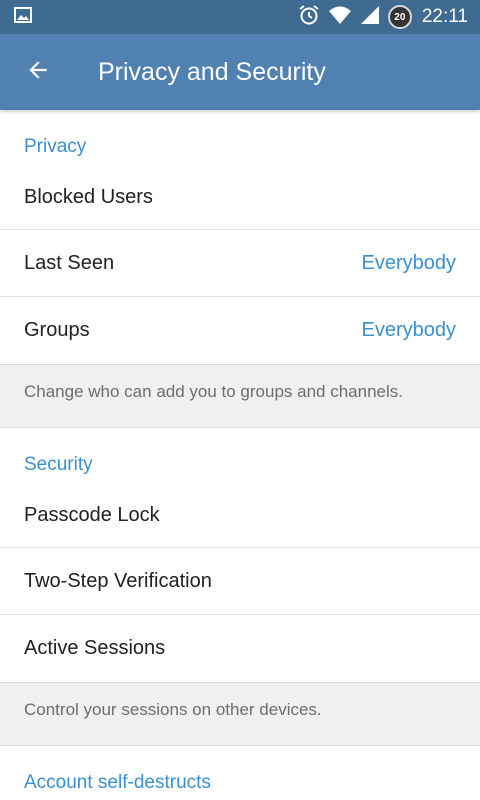 The width and height of the screenshot is (480, 800). I want to click on security-hint: Control your sessions on other devices., so click(240, 714).